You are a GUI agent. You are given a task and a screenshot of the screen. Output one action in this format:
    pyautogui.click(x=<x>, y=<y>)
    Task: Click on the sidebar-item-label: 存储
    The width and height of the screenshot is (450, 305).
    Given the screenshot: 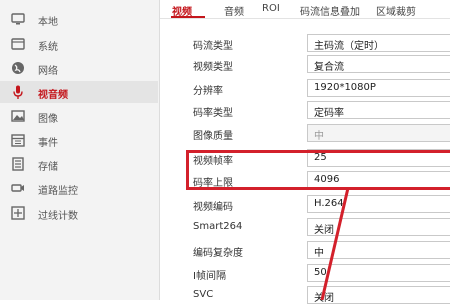 What is the action you would take?
    pyautogui.click(x=48, y=167)
    